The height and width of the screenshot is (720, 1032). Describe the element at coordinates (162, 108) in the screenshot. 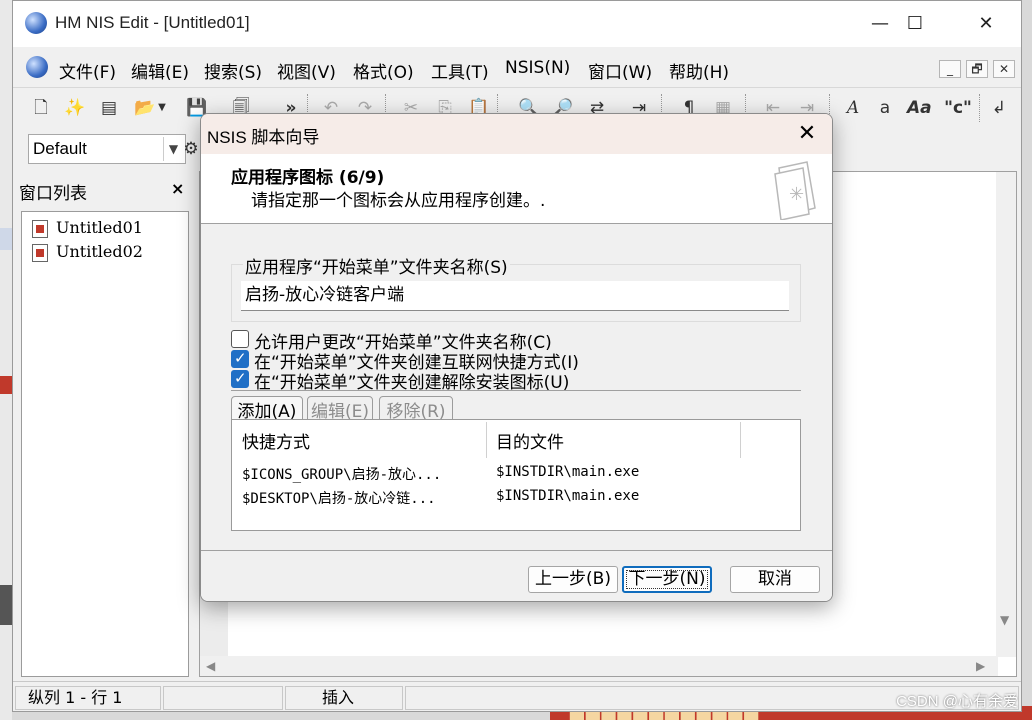

I see `dropdown-icon: ▼` at that location.